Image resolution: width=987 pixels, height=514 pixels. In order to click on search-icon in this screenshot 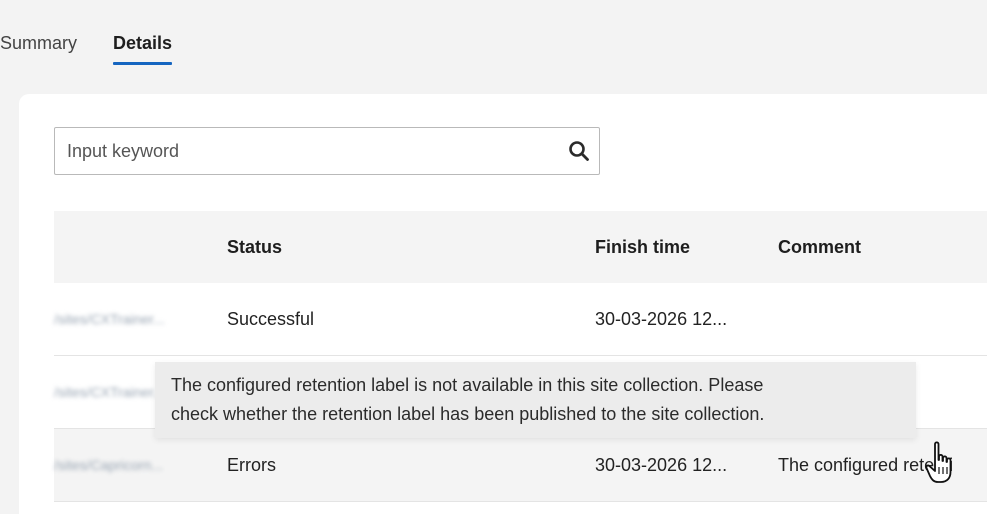, I will do `click(579, 151)`.